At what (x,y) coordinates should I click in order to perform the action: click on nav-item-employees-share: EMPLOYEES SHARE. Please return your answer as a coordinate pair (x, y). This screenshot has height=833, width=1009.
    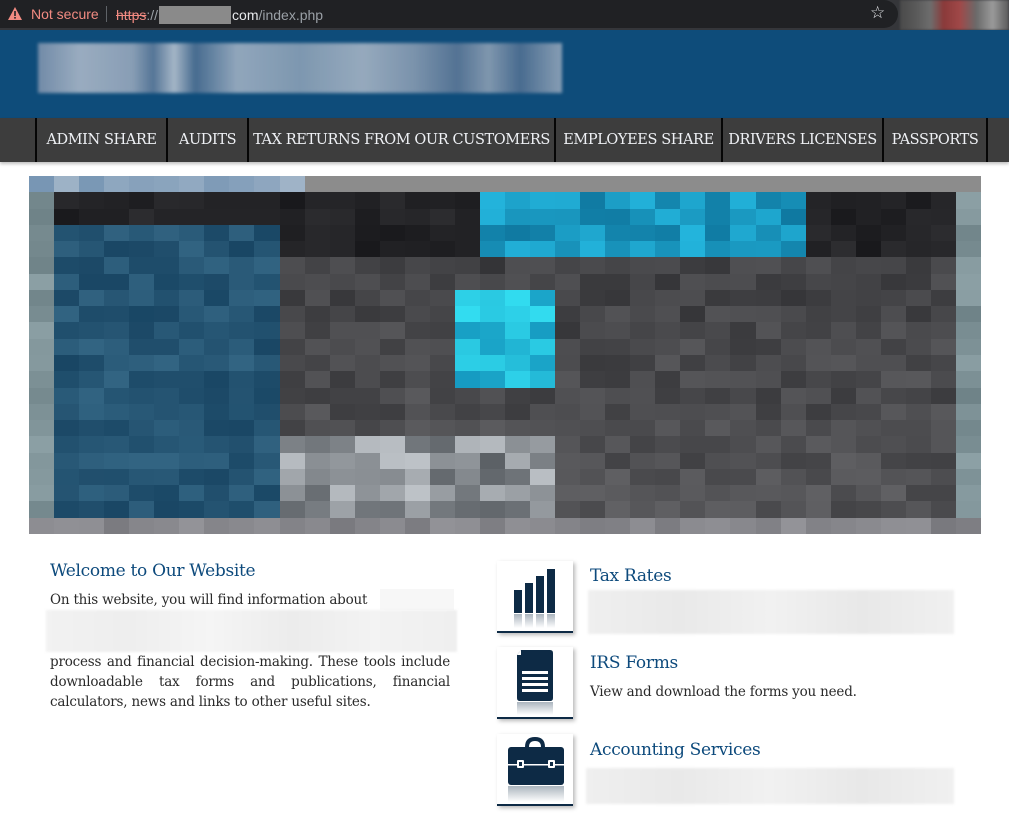
    Looking at the image, I should click on (637, 140).